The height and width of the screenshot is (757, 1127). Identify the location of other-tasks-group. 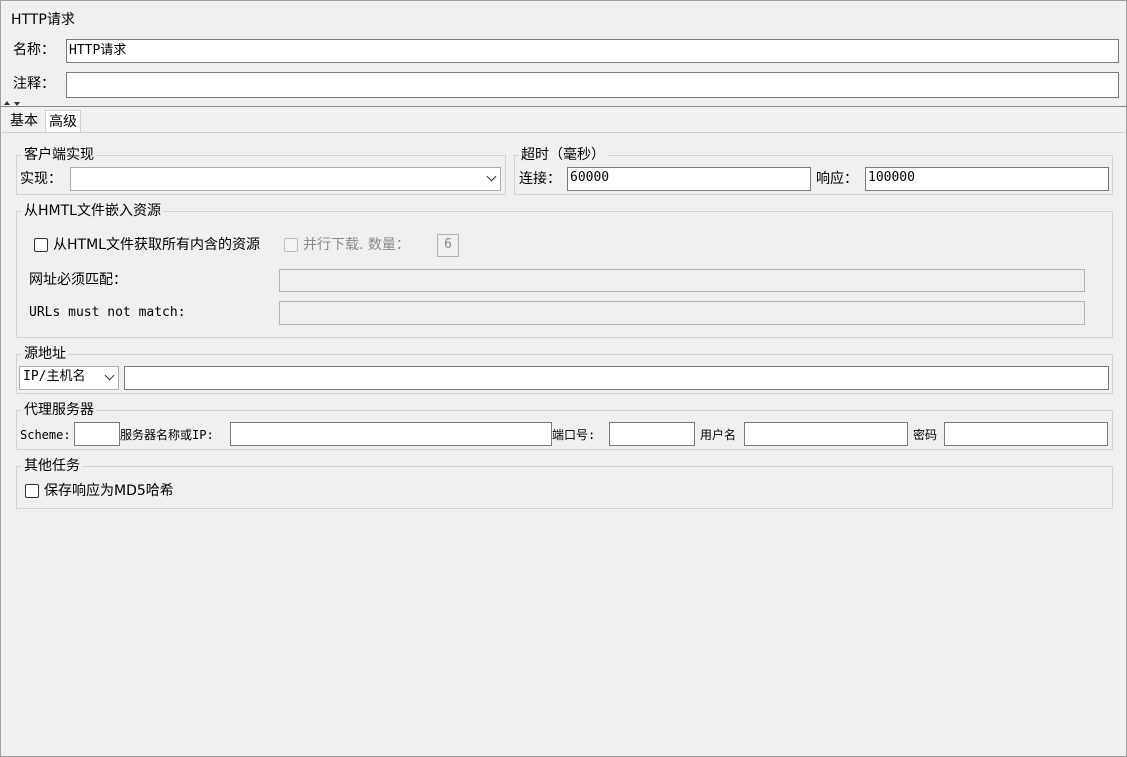
(564, 487).